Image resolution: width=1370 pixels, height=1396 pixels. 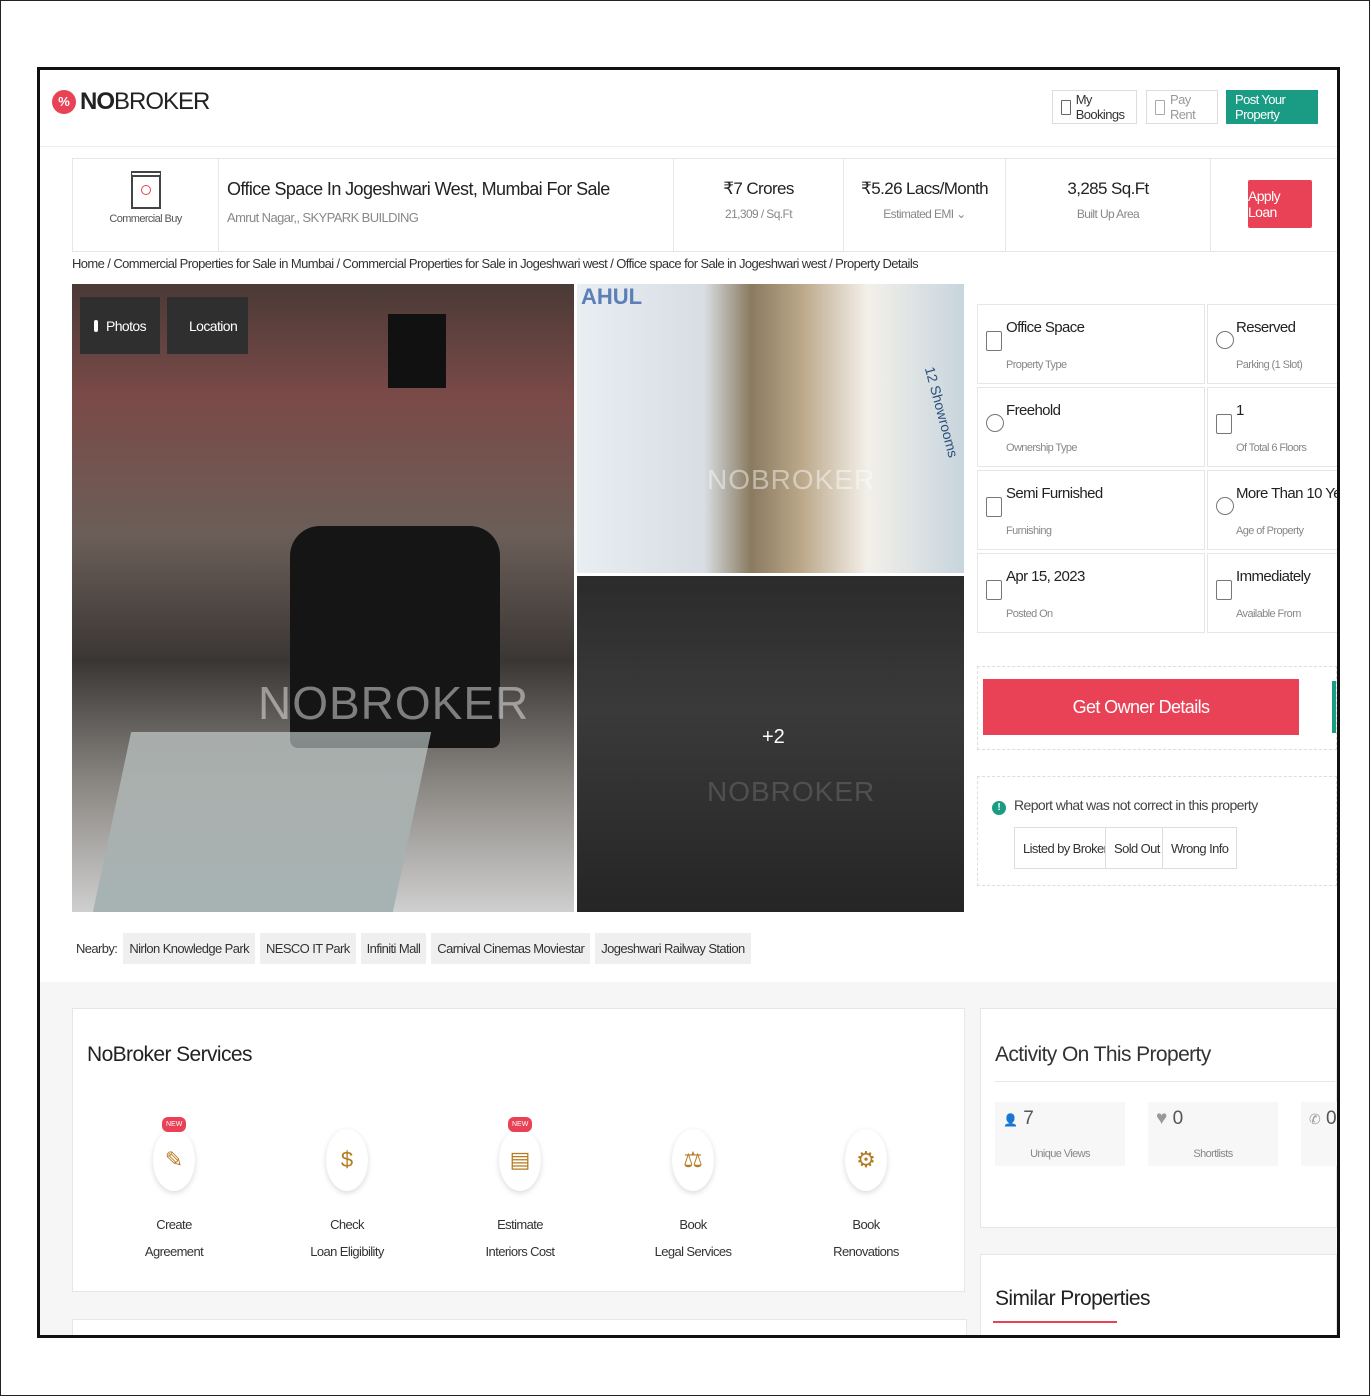 I want to click on showroom-text: 12 Showrooms, so click(x=941, y=412).